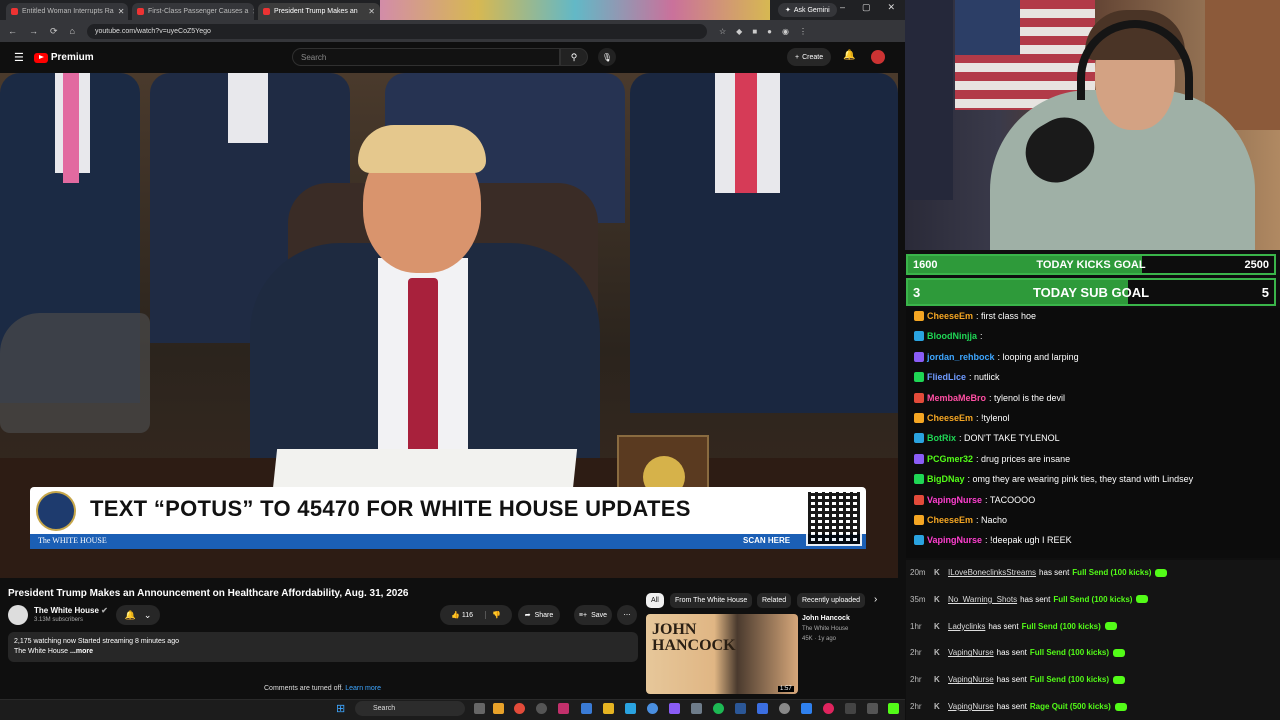  What do you see at coordinates (319, 11) in the screenshot?
I see `browser-tab-active: President Trump Makes an ✕` at bounding box center [319, 11].